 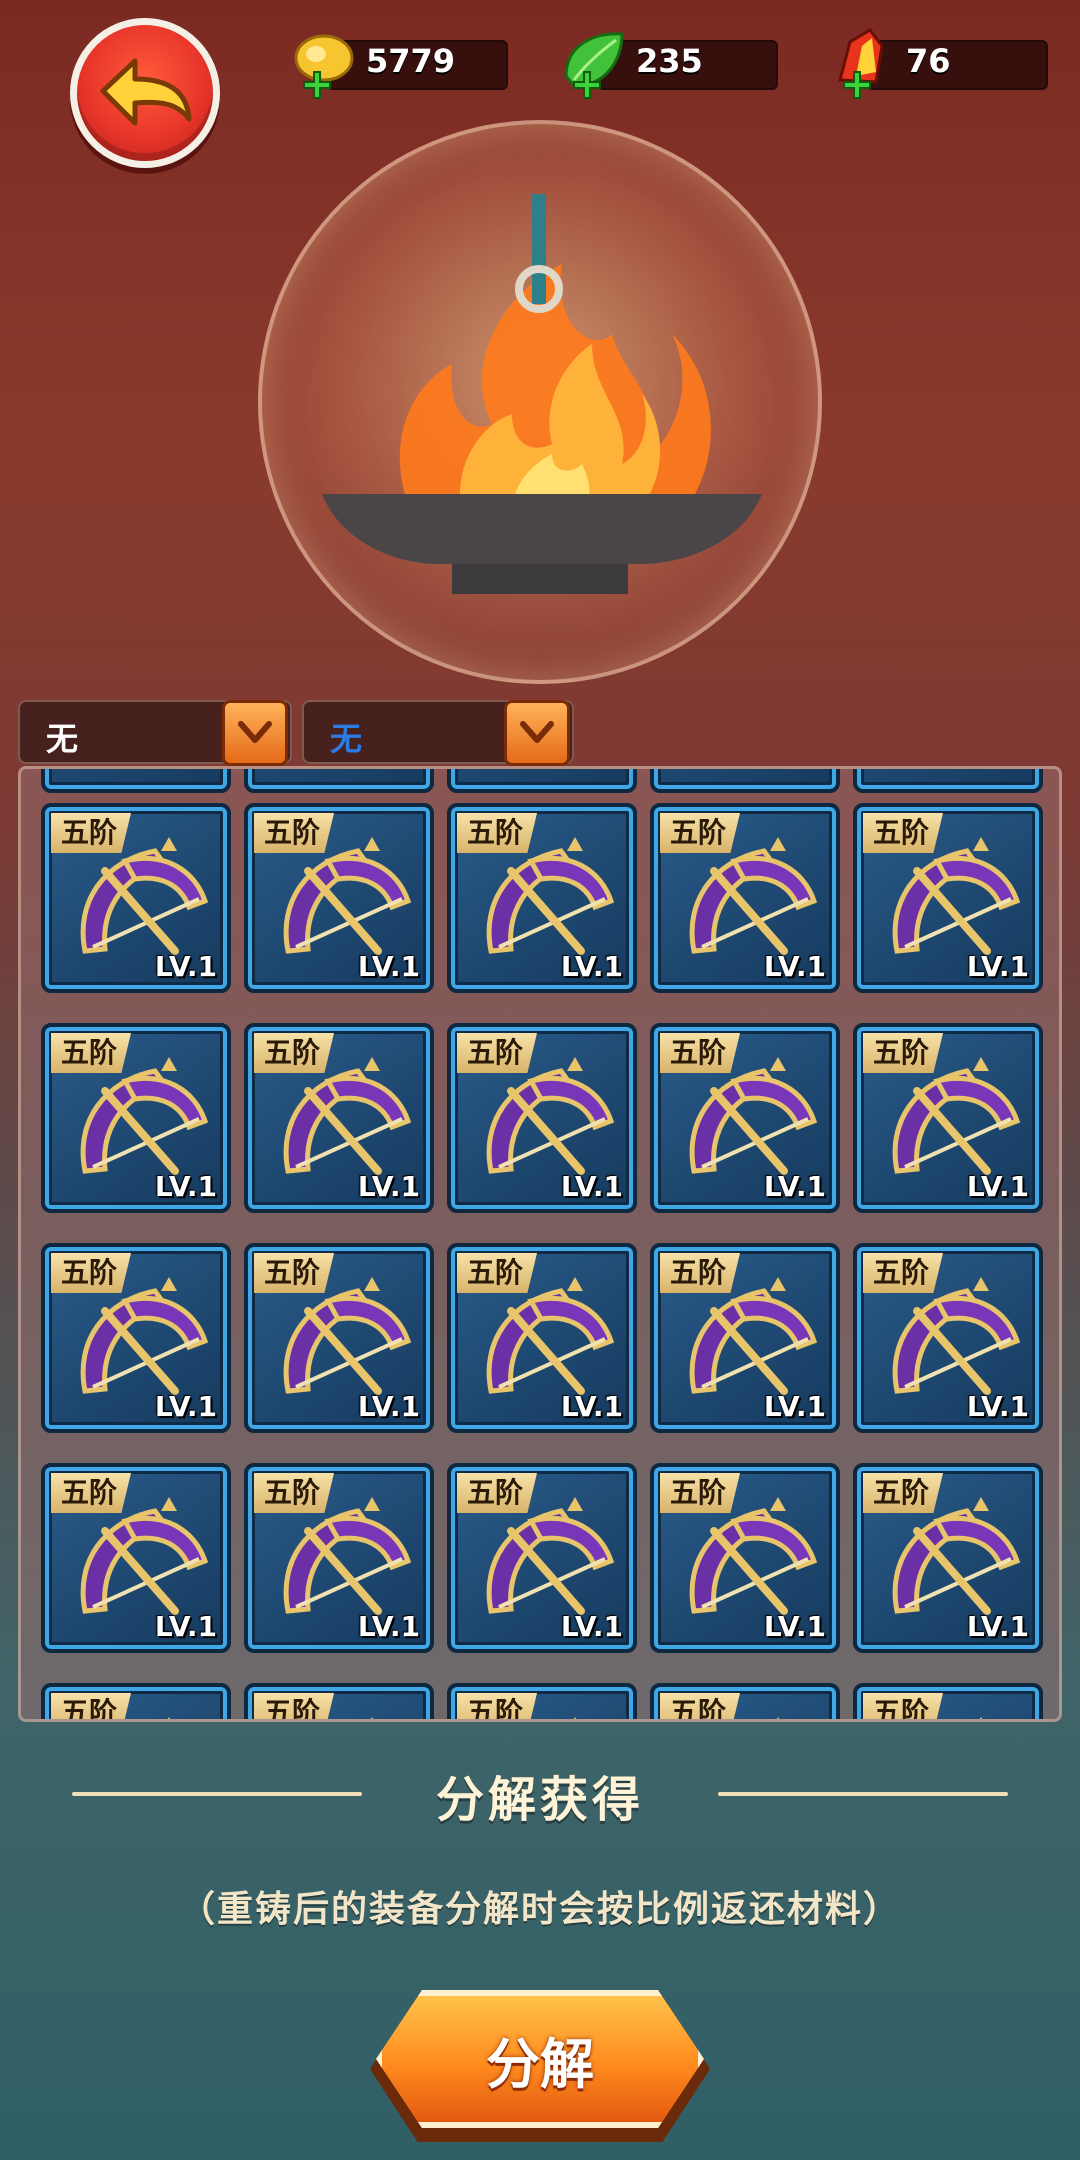 I want to click on forge-orb, so click(x=540, y=402).